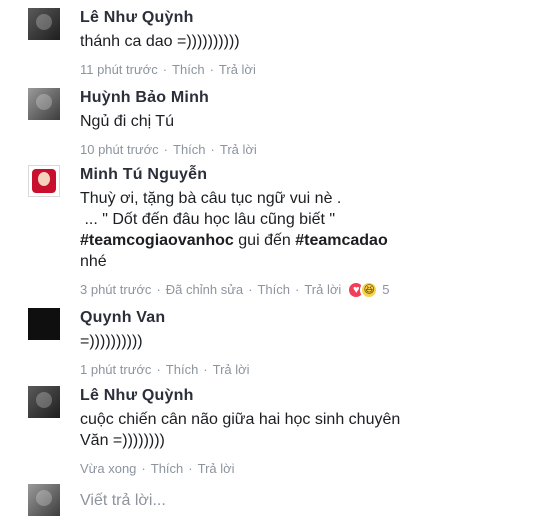 The height and width of the screenshot is (518, 540). I want to click on comment-line: ... " Dốt đến đâu học lâu cũng biết ", so click(208, 219).